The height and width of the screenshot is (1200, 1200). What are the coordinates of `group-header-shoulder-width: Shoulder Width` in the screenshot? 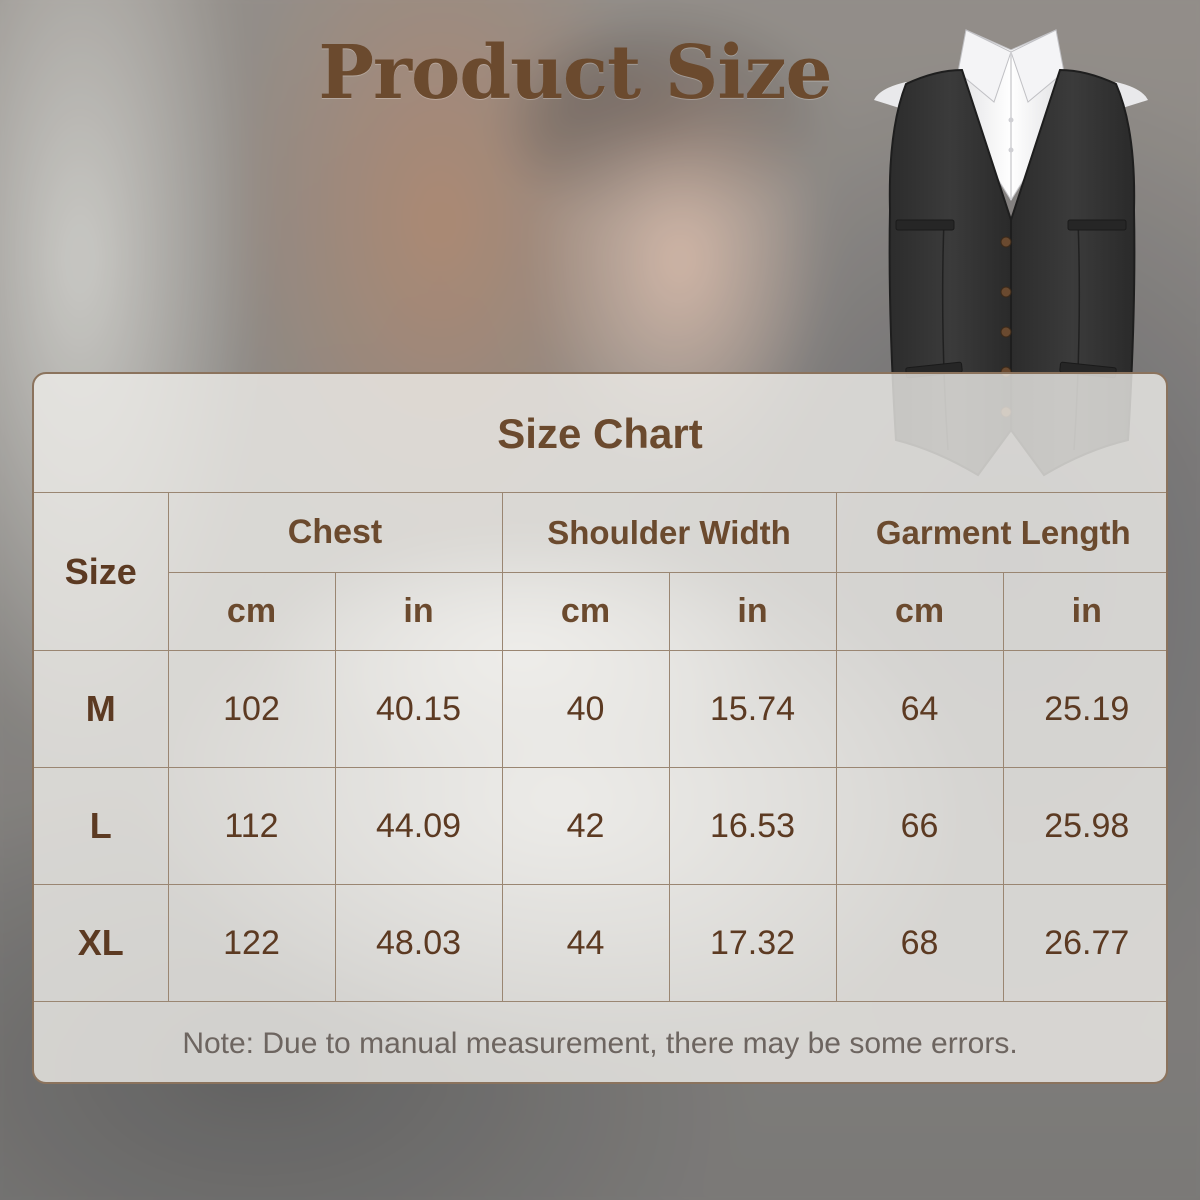 It's located at (669, 532).